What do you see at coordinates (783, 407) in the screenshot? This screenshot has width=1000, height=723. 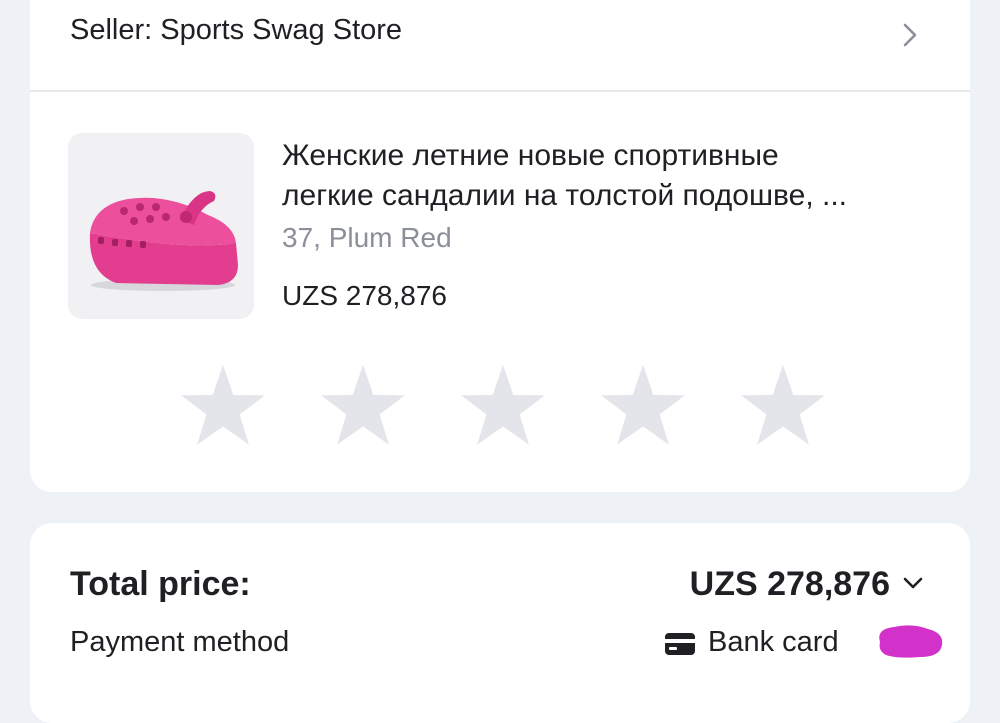 I see `star-5-icon` at bounding box center [783, 407].